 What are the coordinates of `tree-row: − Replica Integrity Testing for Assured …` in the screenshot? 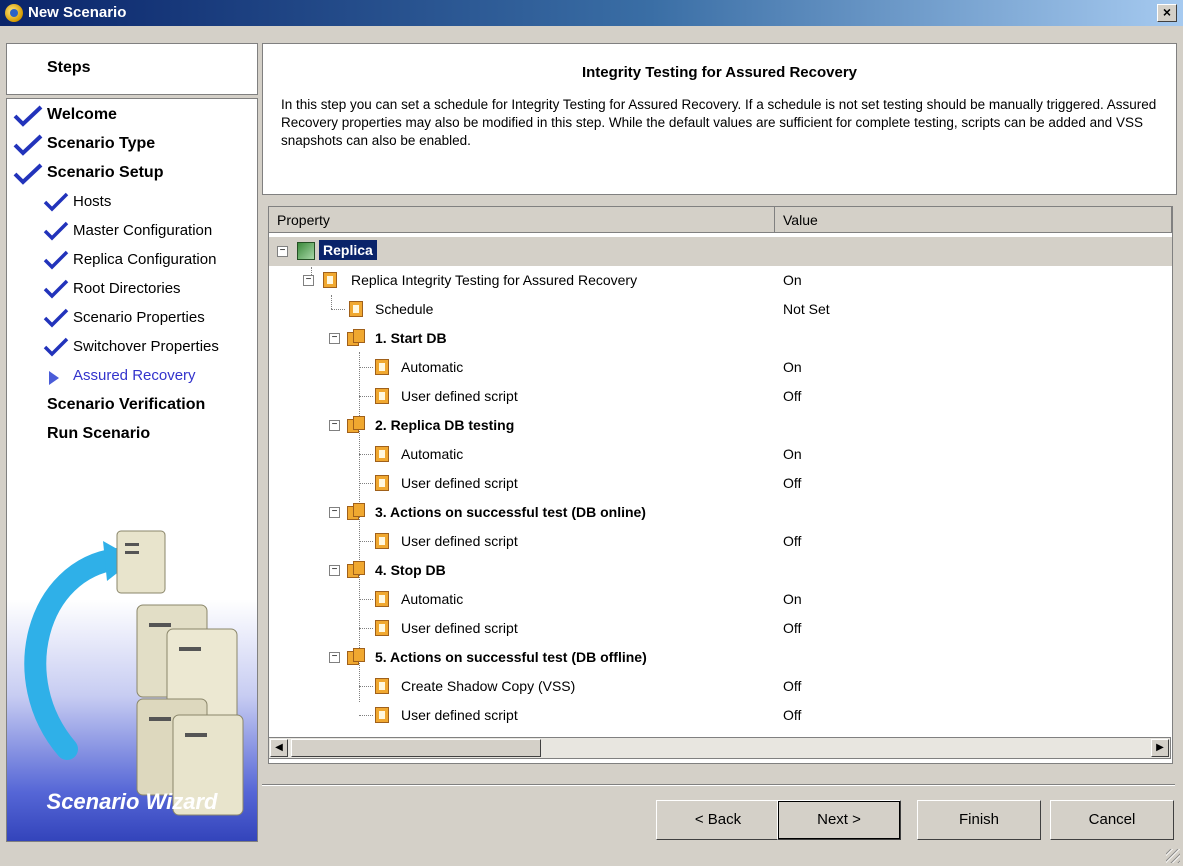 It's located at (720, 280).